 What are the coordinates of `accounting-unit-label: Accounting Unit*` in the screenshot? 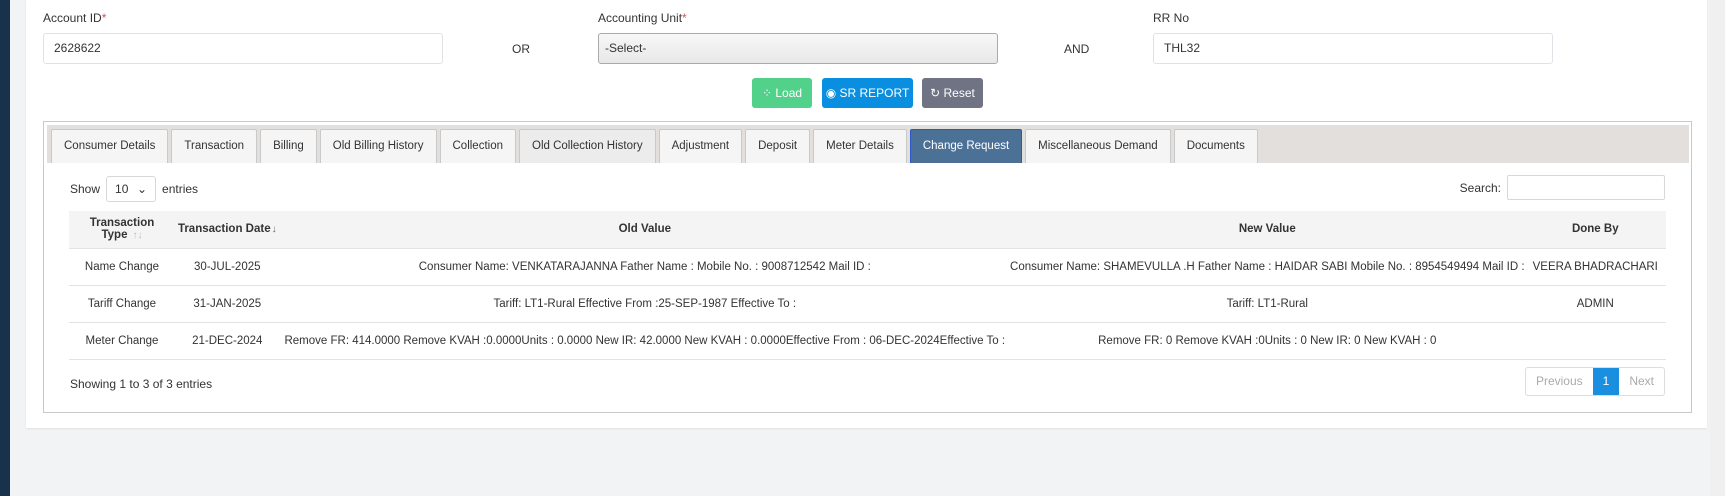 It's located at (642, 18).